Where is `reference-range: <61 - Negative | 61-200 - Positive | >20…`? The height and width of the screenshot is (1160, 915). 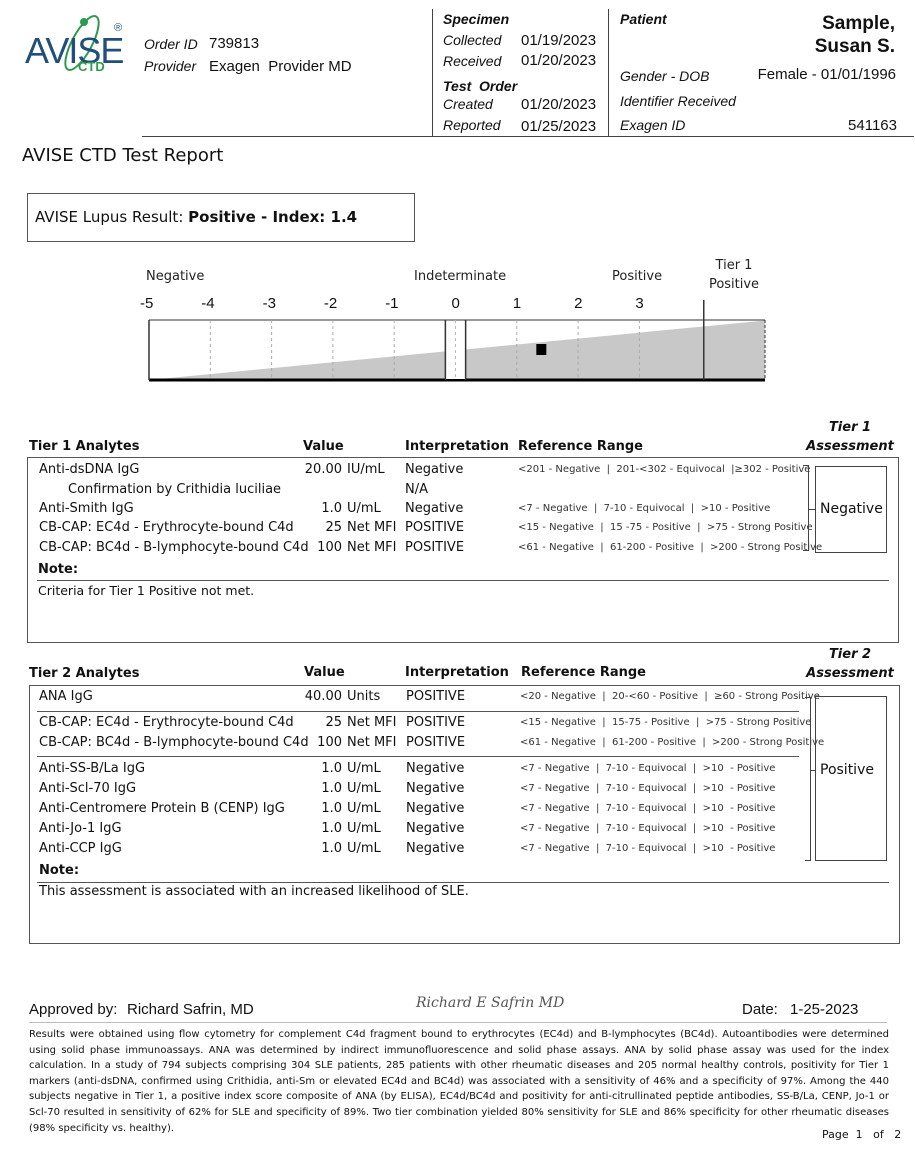 reference-range: <61 - Negative | 61-200 - Positive | >20… is located at coordinates (670, 547).